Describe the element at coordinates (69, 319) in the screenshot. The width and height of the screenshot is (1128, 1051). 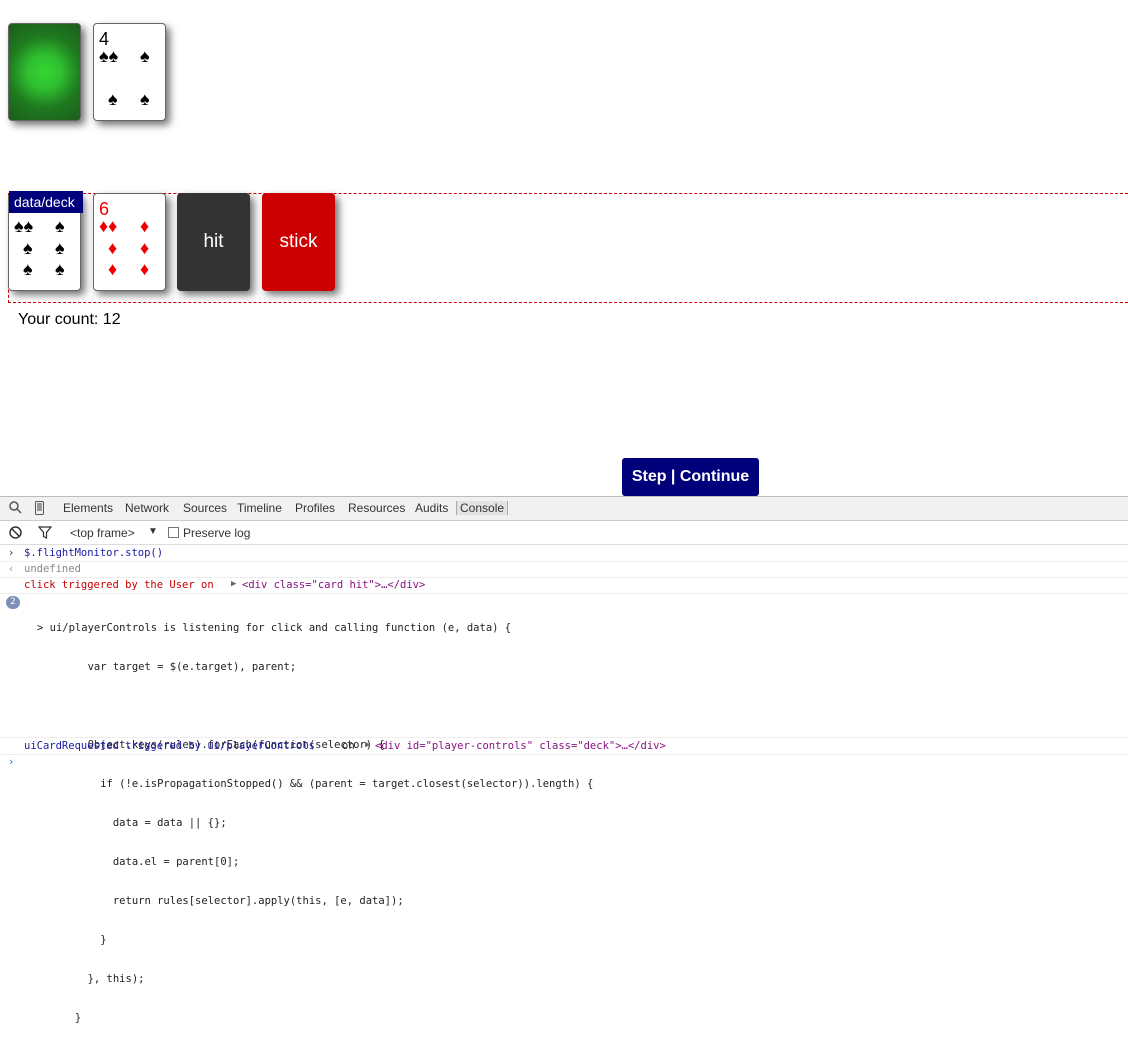
I see `player-count: Your count: 12` at that location.